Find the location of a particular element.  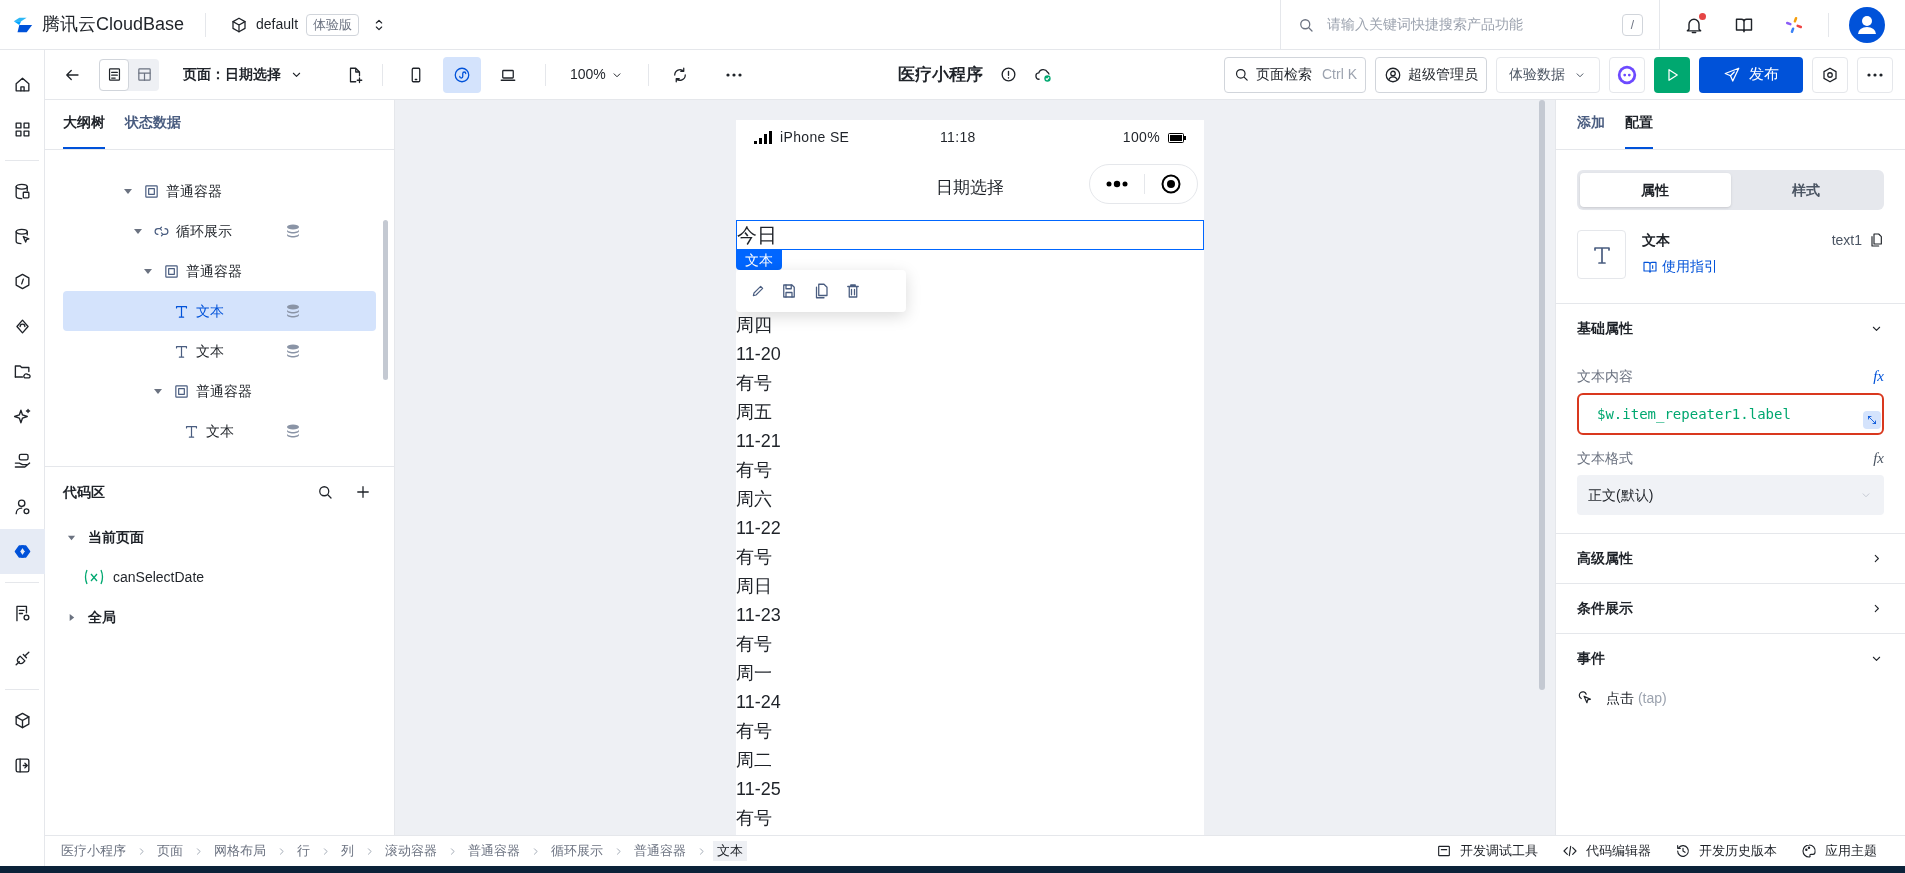

footer-tool-button: 应用主题 is located at coordinates (1839, 851).